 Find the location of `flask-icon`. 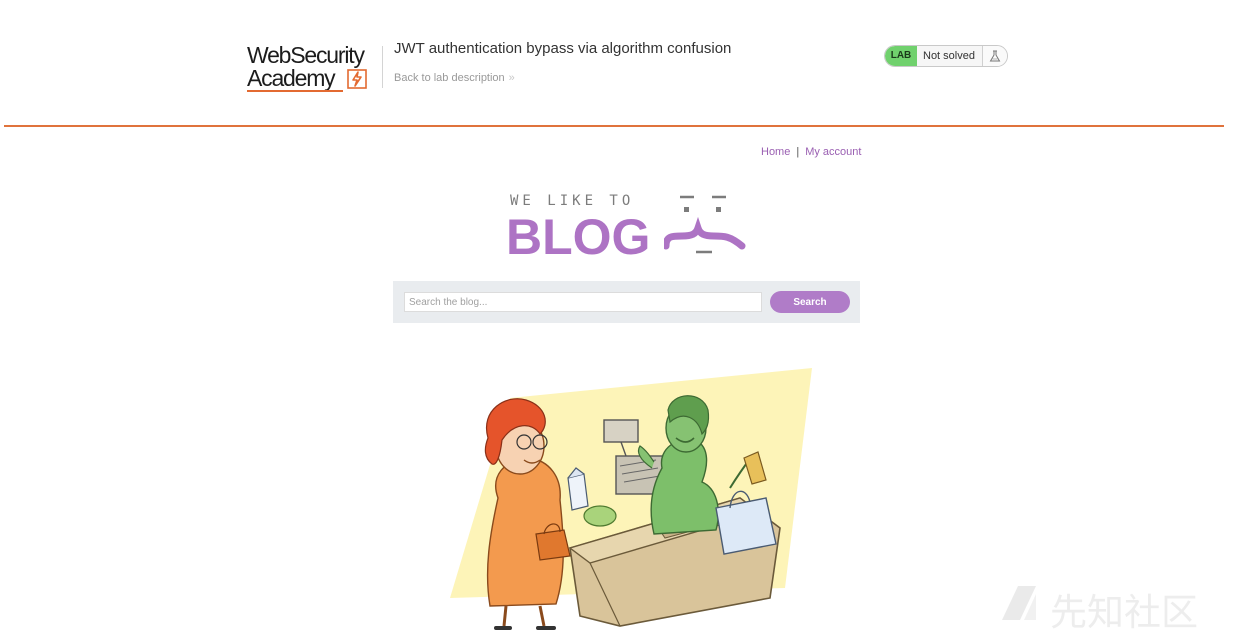

flask-icon is located at coordinates (994, 56).